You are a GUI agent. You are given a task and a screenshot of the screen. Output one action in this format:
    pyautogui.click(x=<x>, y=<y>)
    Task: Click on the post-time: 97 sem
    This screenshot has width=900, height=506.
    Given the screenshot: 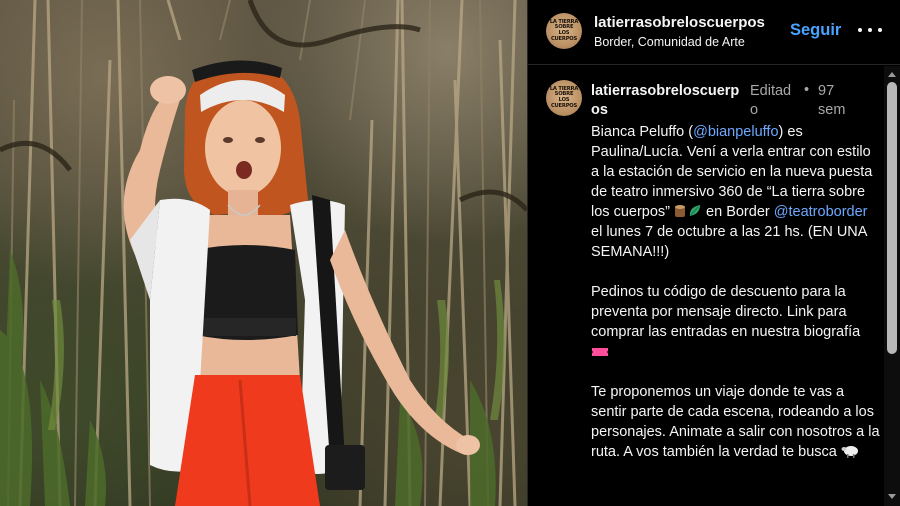 What is the action you would take?
    pyautogui.click(x=834, y=101)
    